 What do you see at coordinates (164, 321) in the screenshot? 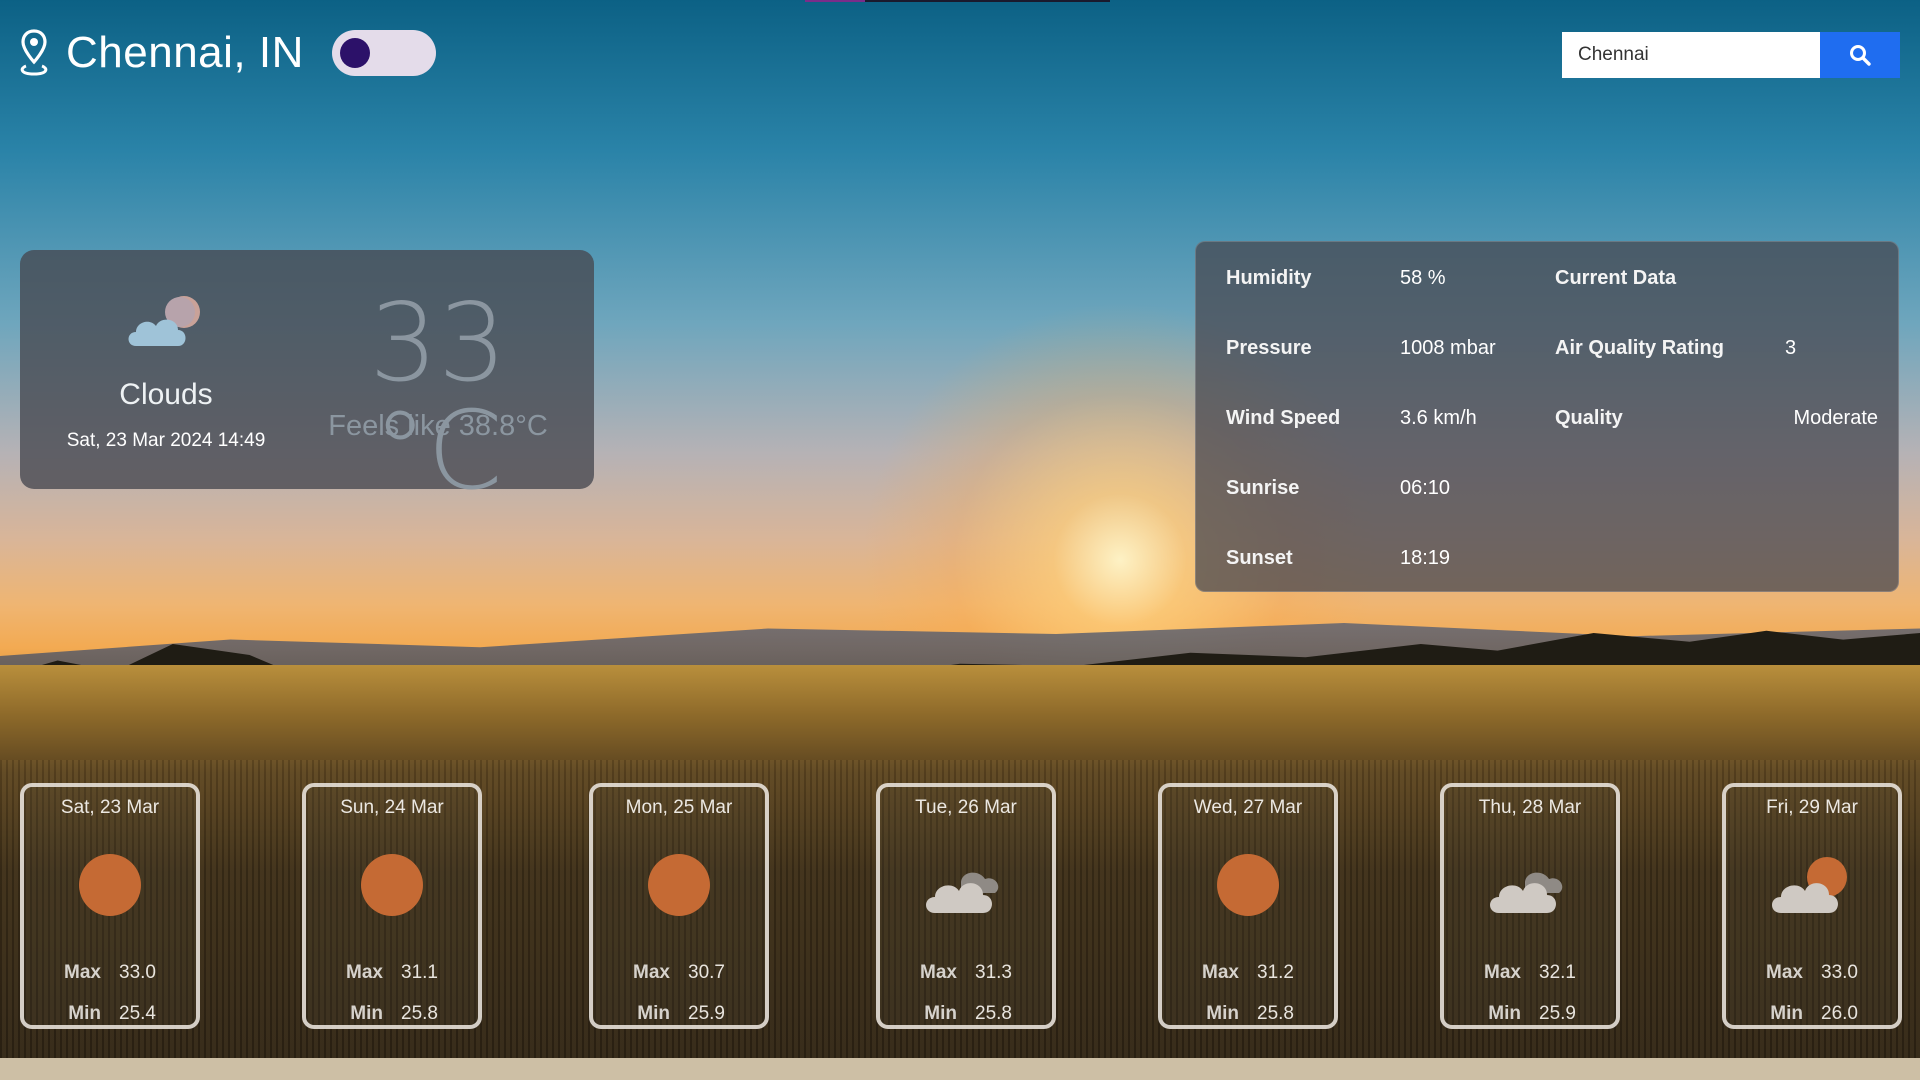
I see `clouds-icon` at bounding box center [164, 321].